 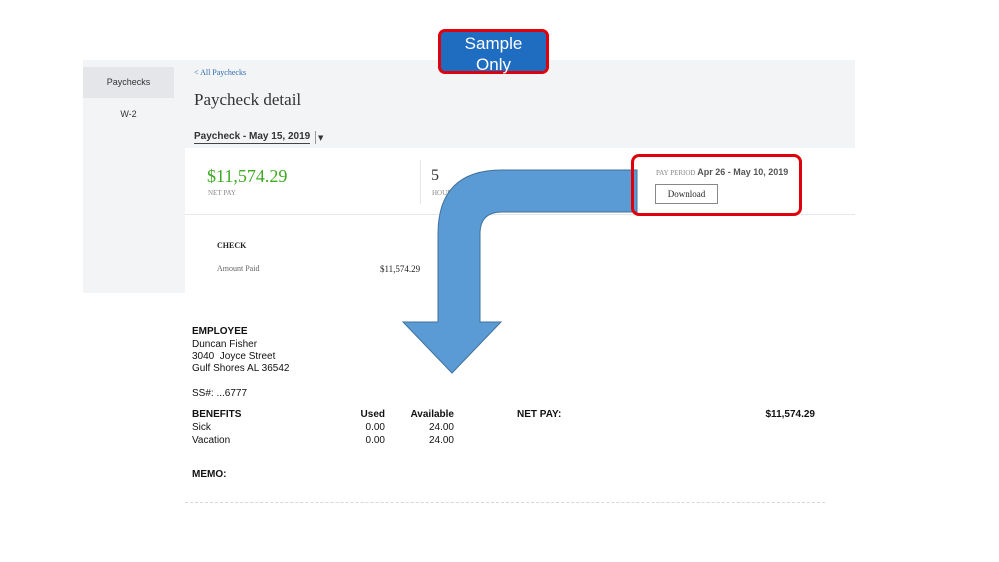 What do you see at coordinates (435, 175) in the screenshot?
I see `hours-value: 5` at bounding box center [435, 175].